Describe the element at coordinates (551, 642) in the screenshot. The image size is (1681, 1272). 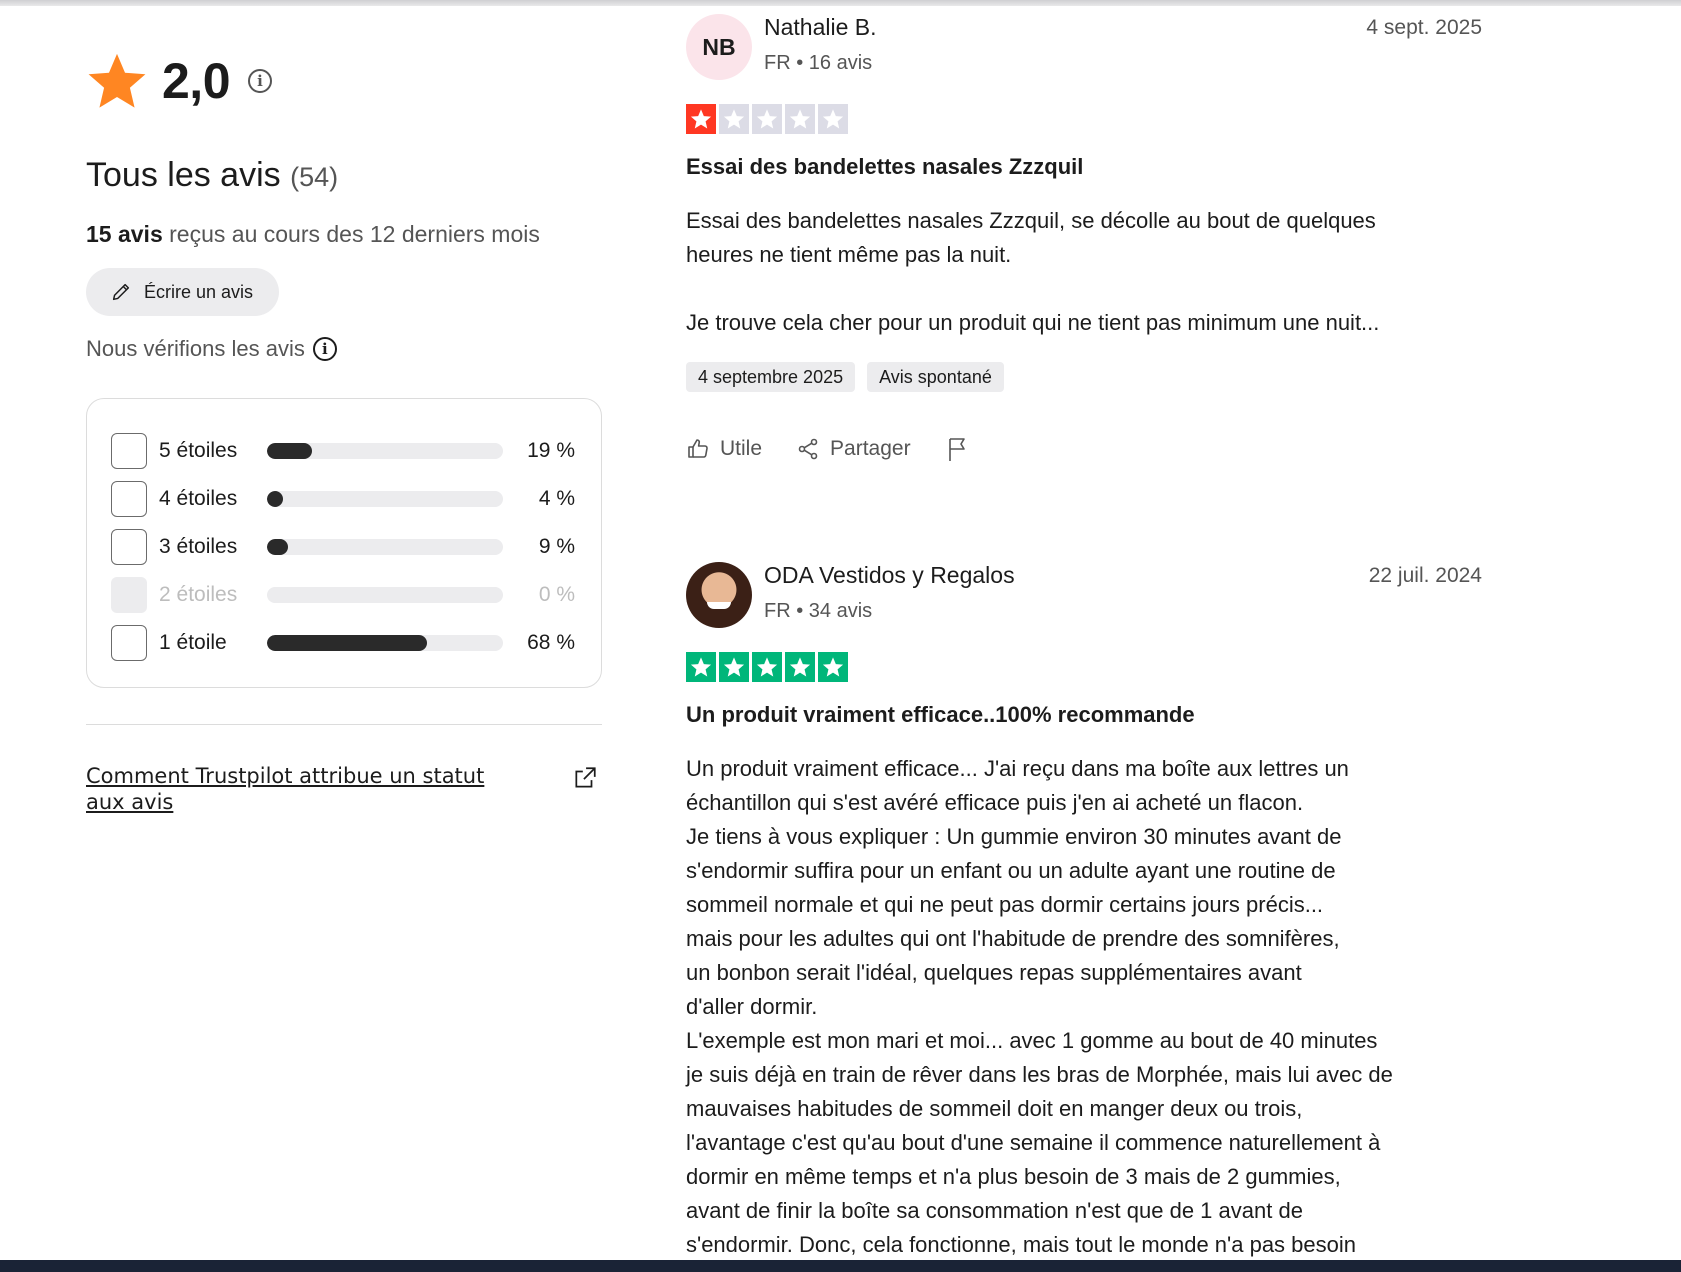
I see `rating-filter-percent: 68 %` at that location.